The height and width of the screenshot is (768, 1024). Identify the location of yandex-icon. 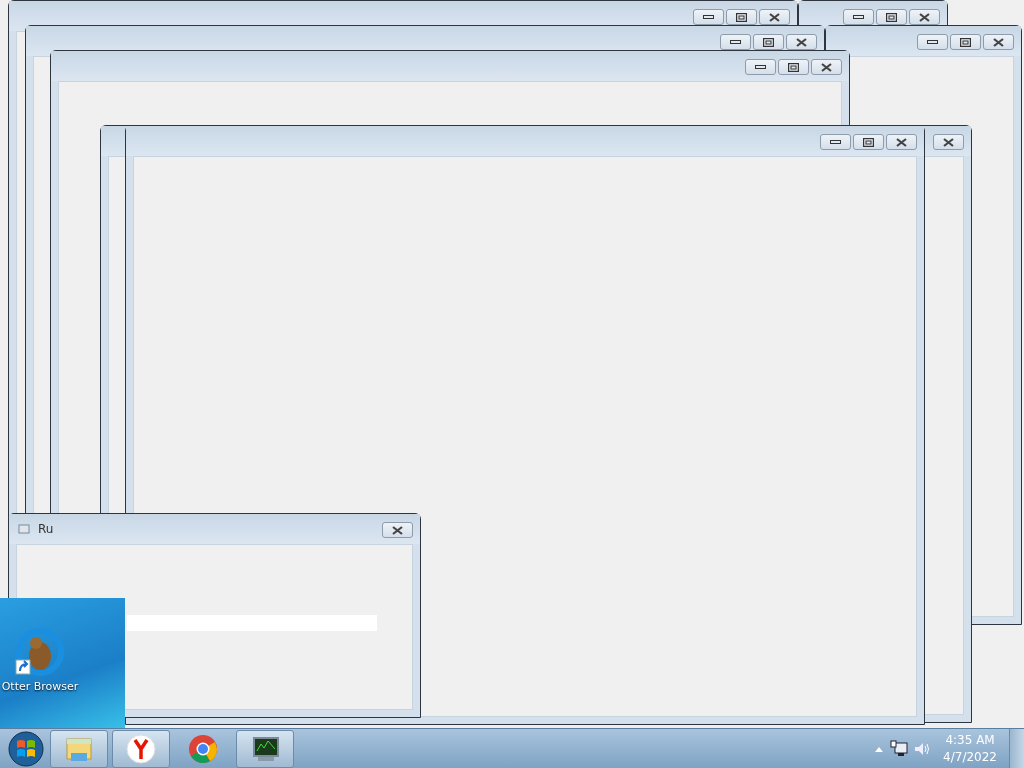
(141, 748).